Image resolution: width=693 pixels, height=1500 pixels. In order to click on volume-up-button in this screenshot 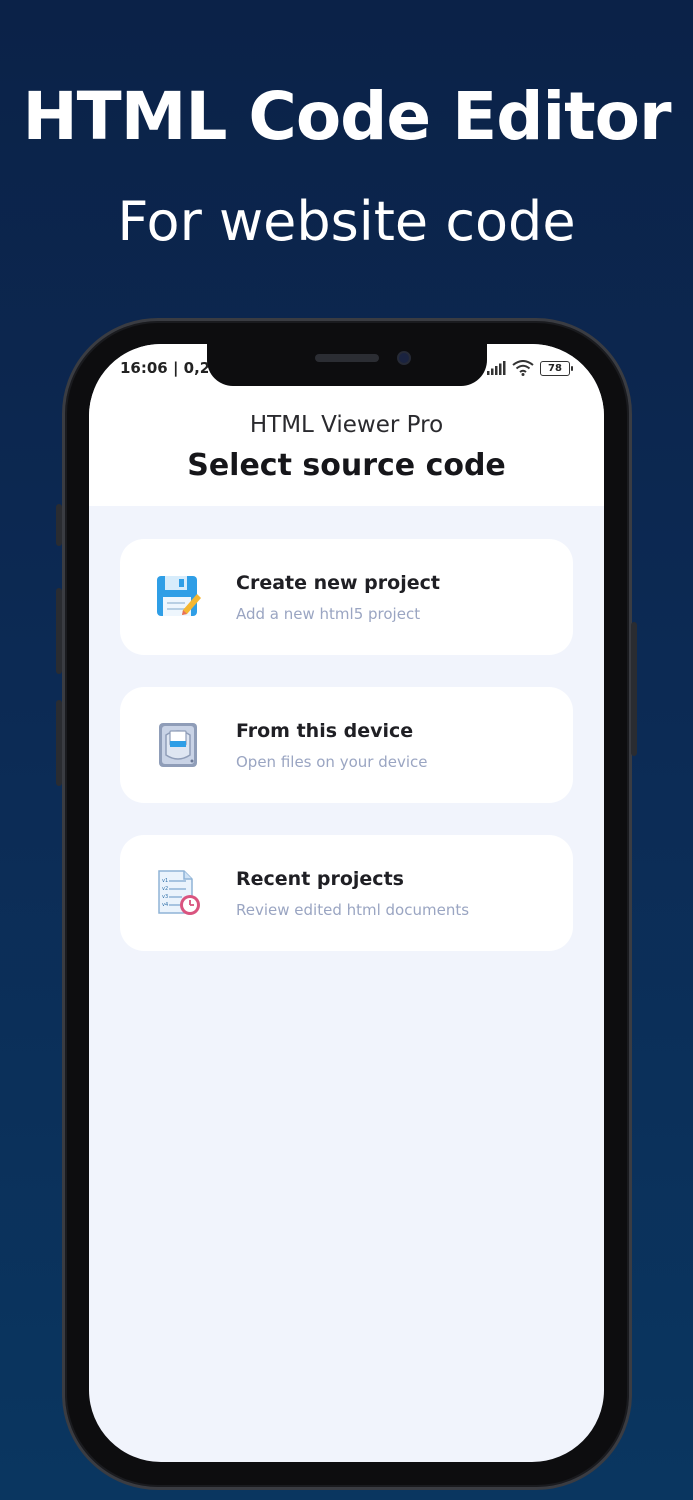, I will do `click(59, 631)`.